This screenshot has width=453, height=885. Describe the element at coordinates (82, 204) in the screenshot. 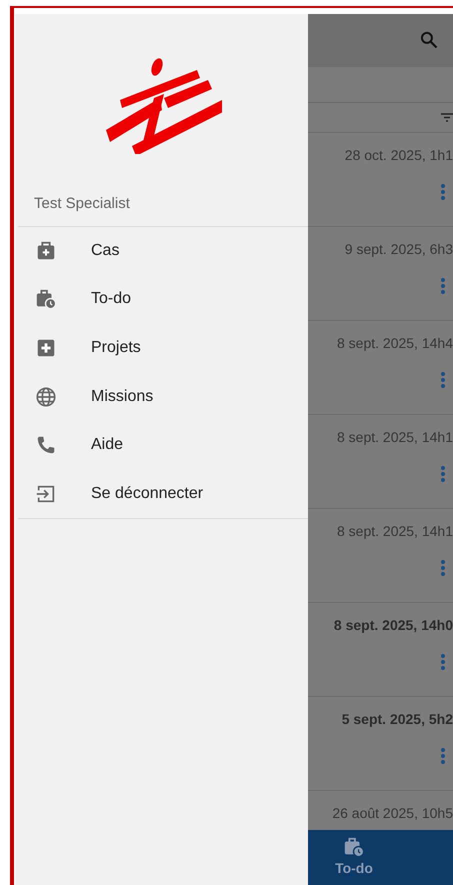

I see `user-name: Test Specialist` at that location.